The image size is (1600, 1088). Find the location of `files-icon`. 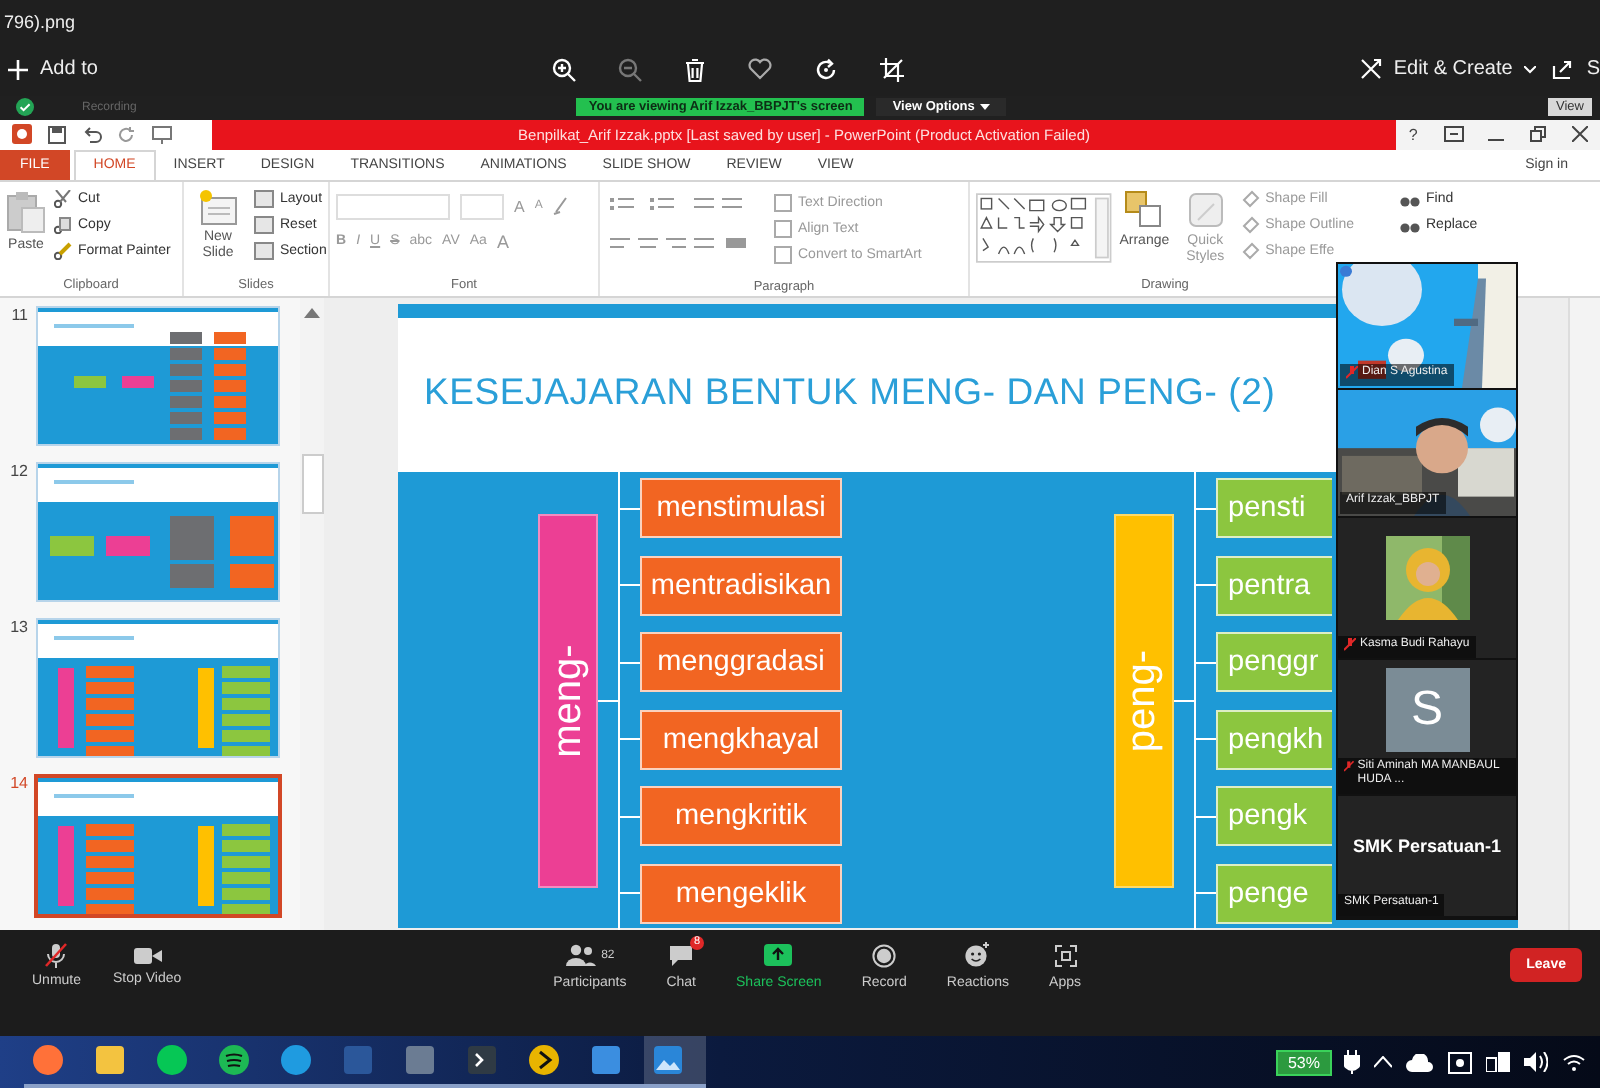

files-icon is located at coordinates (110, 1060).